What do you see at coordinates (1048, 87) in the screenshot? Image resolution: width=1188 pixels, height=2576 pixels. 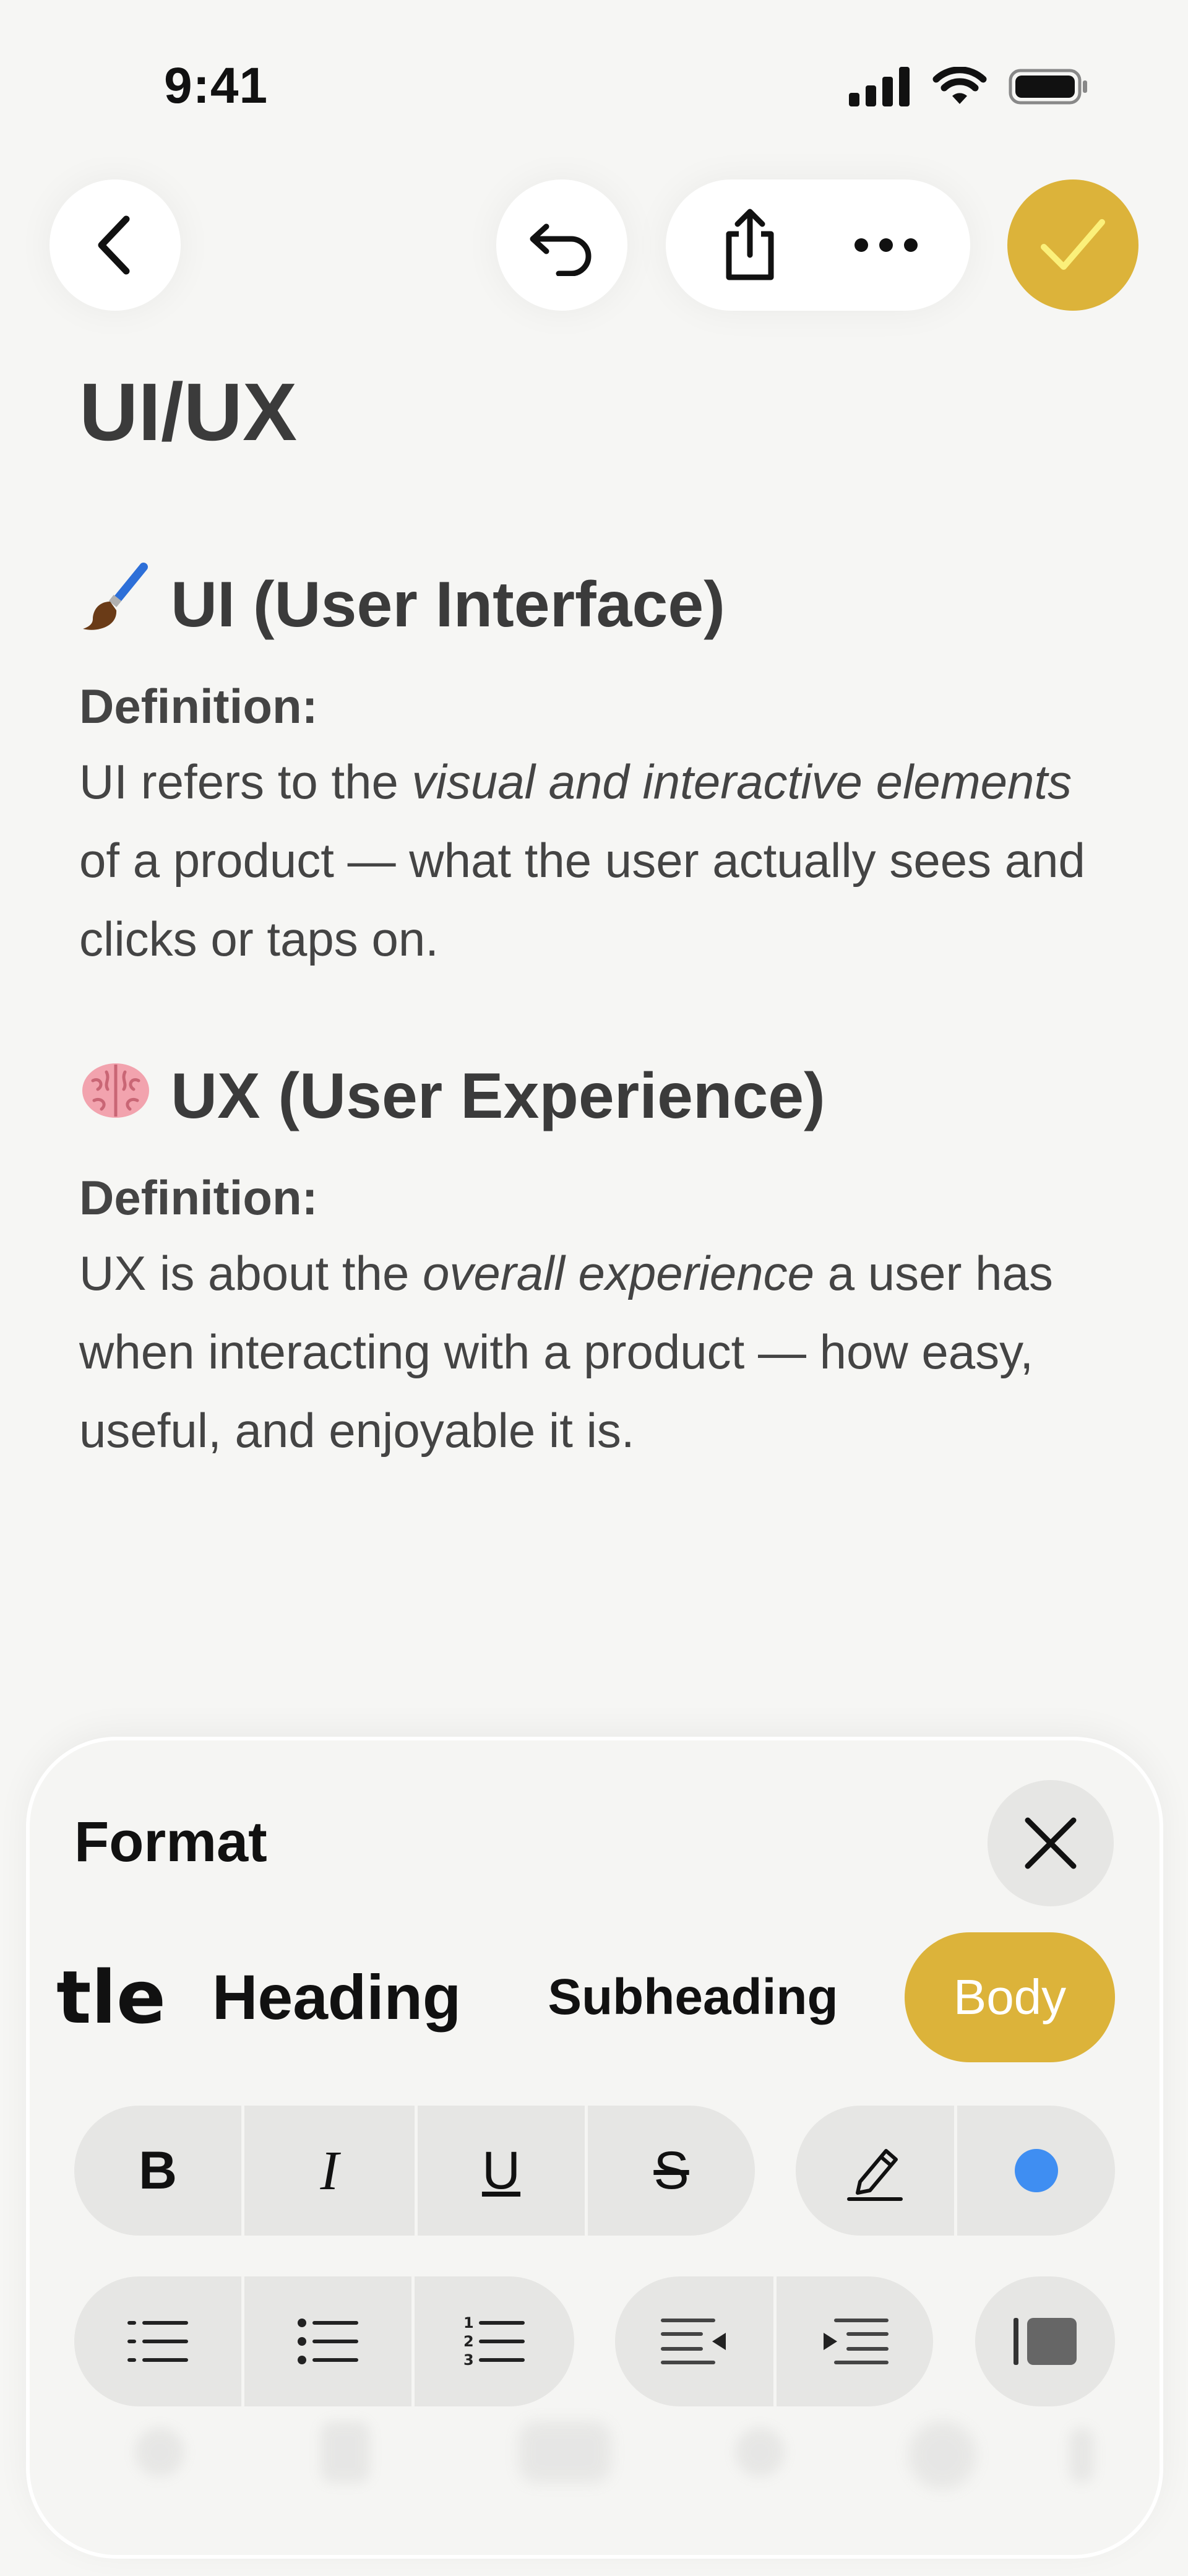 I see `battery-icon` at bounding box center [1048, 87].